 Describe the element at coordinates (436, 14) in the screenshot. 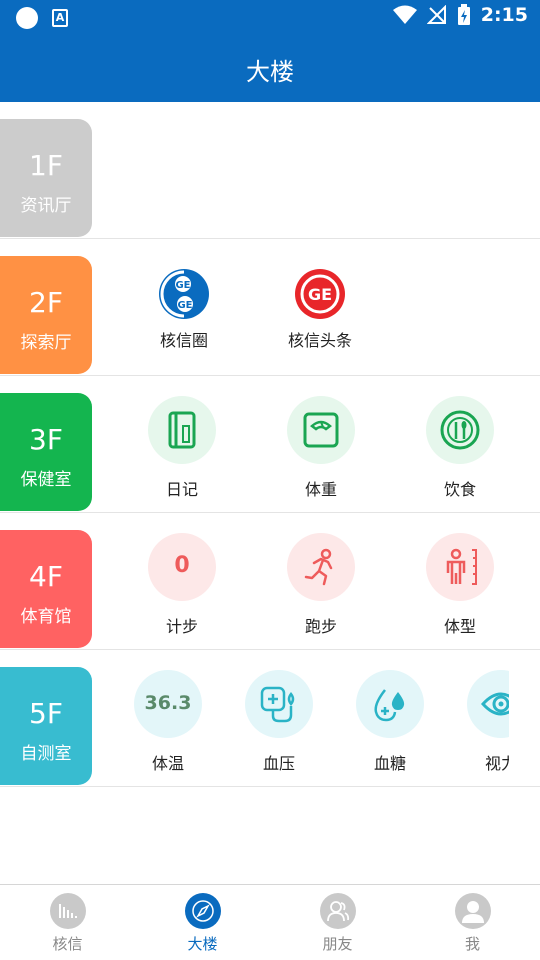

I see `no-signal-icon` at that location.